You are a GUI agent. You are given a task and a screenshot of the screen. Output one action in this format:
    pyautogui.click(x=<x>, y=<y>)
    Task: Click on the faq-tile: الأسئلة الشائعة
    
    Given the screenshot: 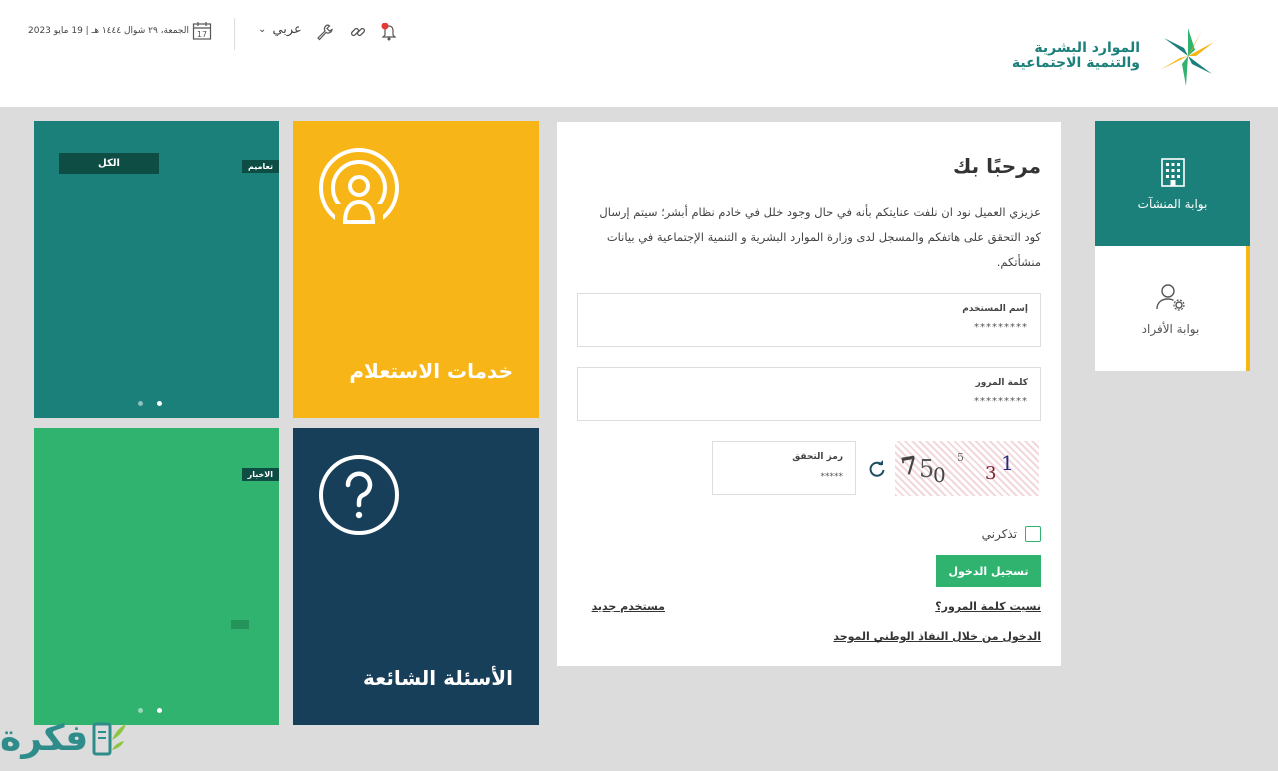 What is the action you would take?
    pyautogui.click(x=416, y=576)
    